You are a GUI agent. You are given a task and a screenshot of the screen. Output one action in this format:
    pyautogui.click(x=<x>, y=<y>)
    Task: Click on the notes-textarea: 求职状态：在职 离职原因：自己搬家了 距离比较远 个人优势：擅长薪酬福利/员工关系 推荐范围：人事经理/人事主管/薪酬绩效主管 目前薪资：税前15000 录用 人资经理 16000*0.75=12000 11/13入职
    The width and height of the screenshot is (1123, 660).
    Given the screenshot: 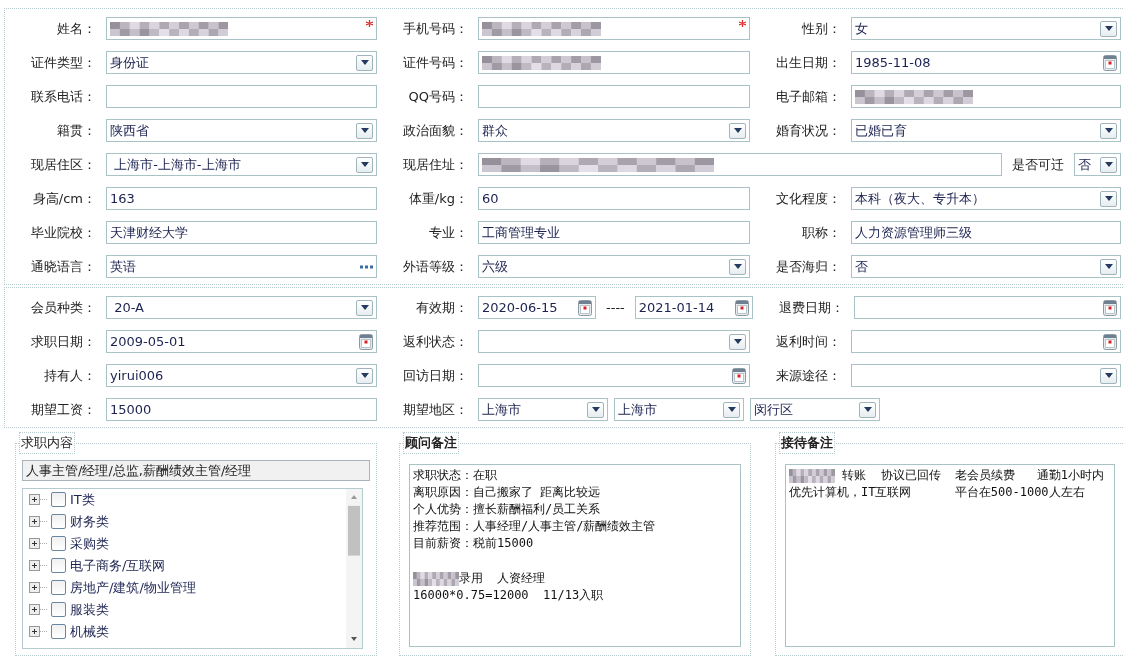 What is the action you would take?
    pyautogui.click(x=575, y=555)
    